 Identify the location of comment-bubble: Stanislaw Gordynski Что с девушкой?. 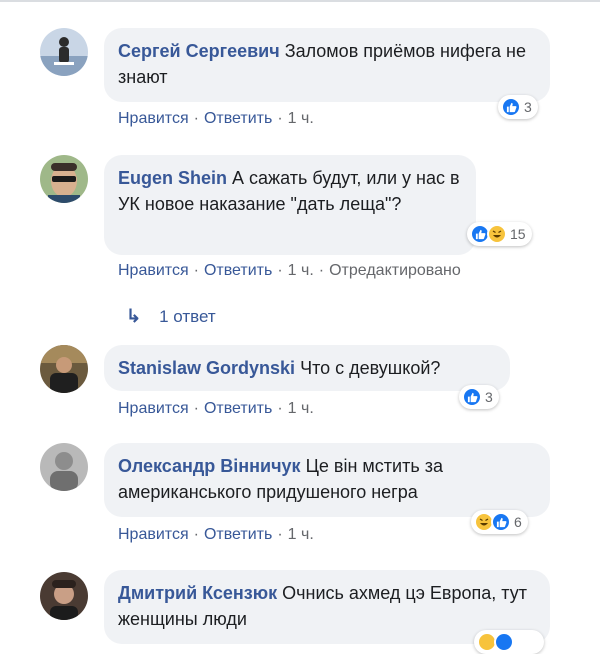
(307, 368).